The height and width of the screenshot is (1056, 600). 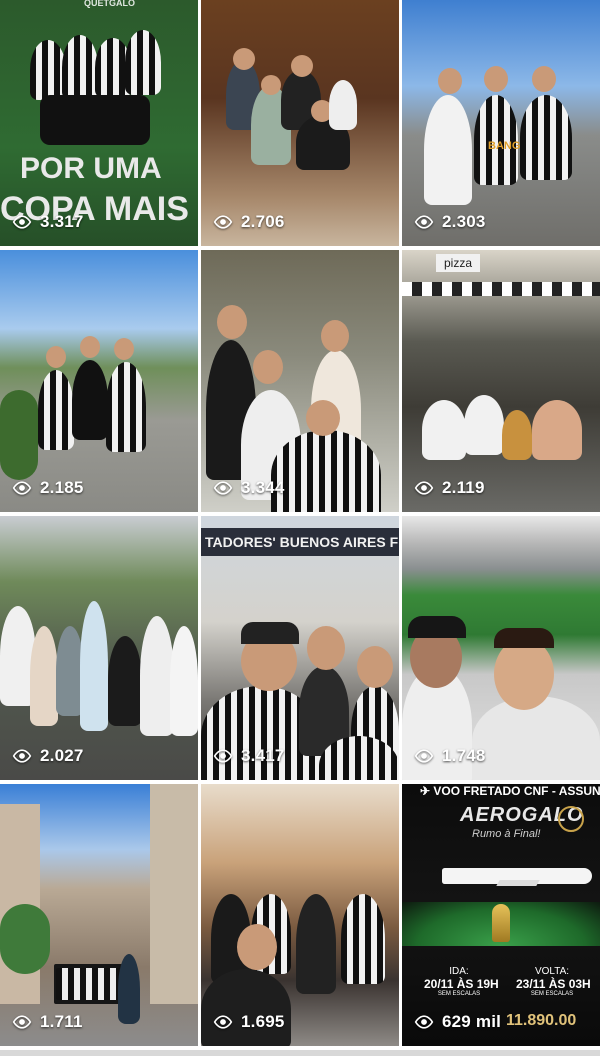 I want to click on trophy-icon, so click(x=501, y=923).